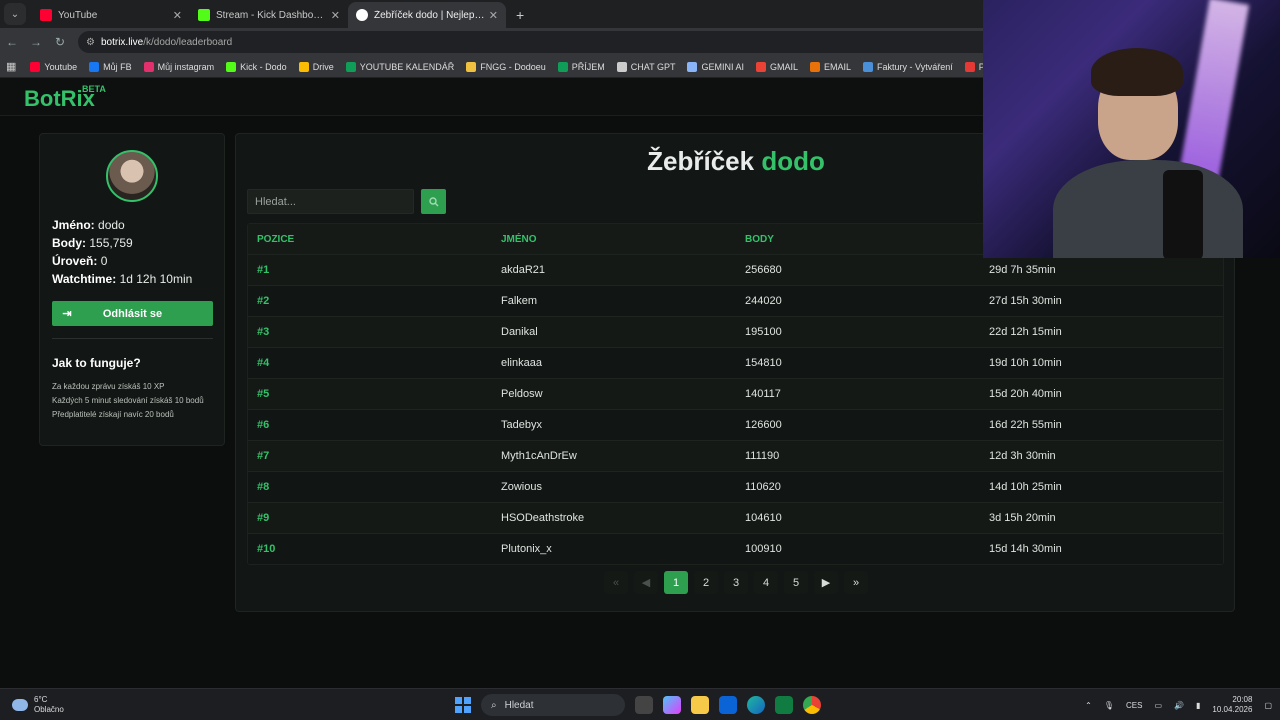 This screenshot has height=720, width=1280. Describe the element at coordinates (1088, 705) in the screenshot. I see `chevron-up-icon: ⌃` at that location.